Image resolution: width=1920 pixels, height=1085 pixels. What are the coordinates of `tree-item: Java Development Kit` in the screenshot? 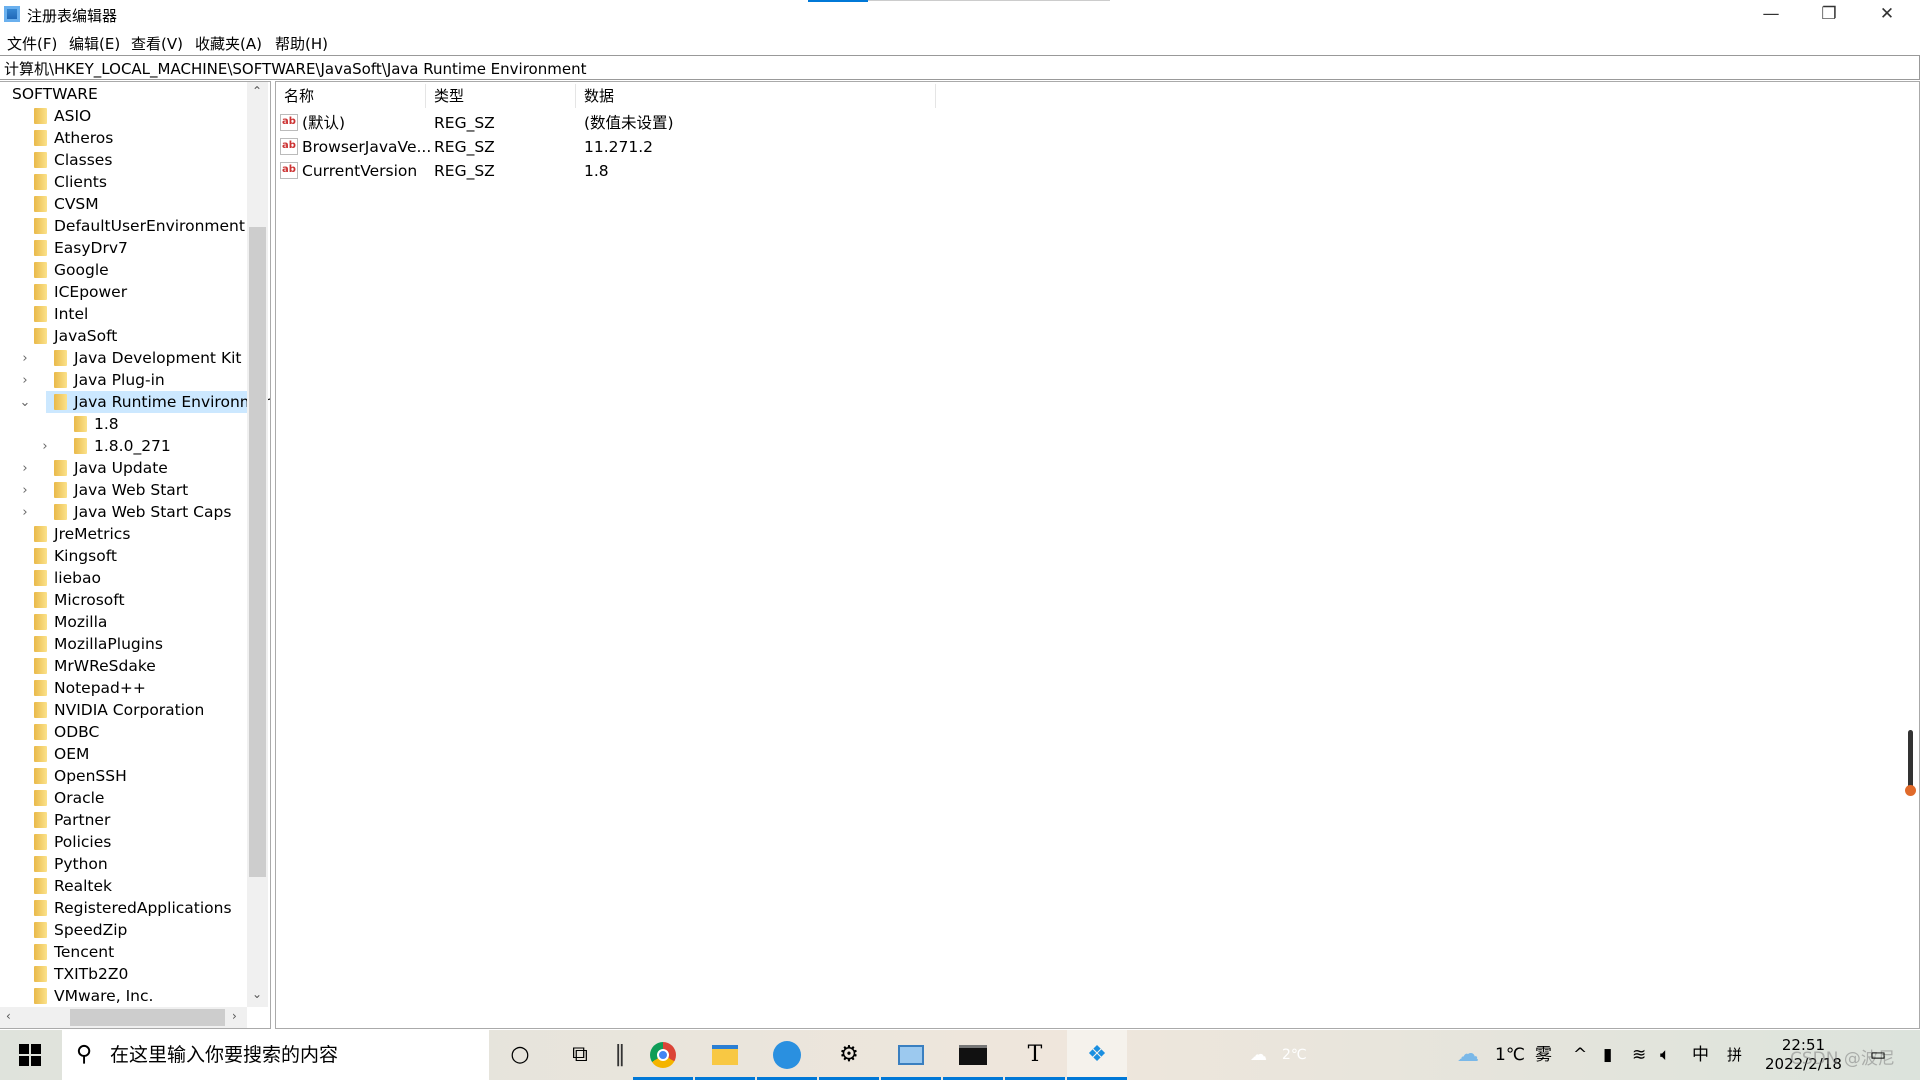 It's located at (144, 358).